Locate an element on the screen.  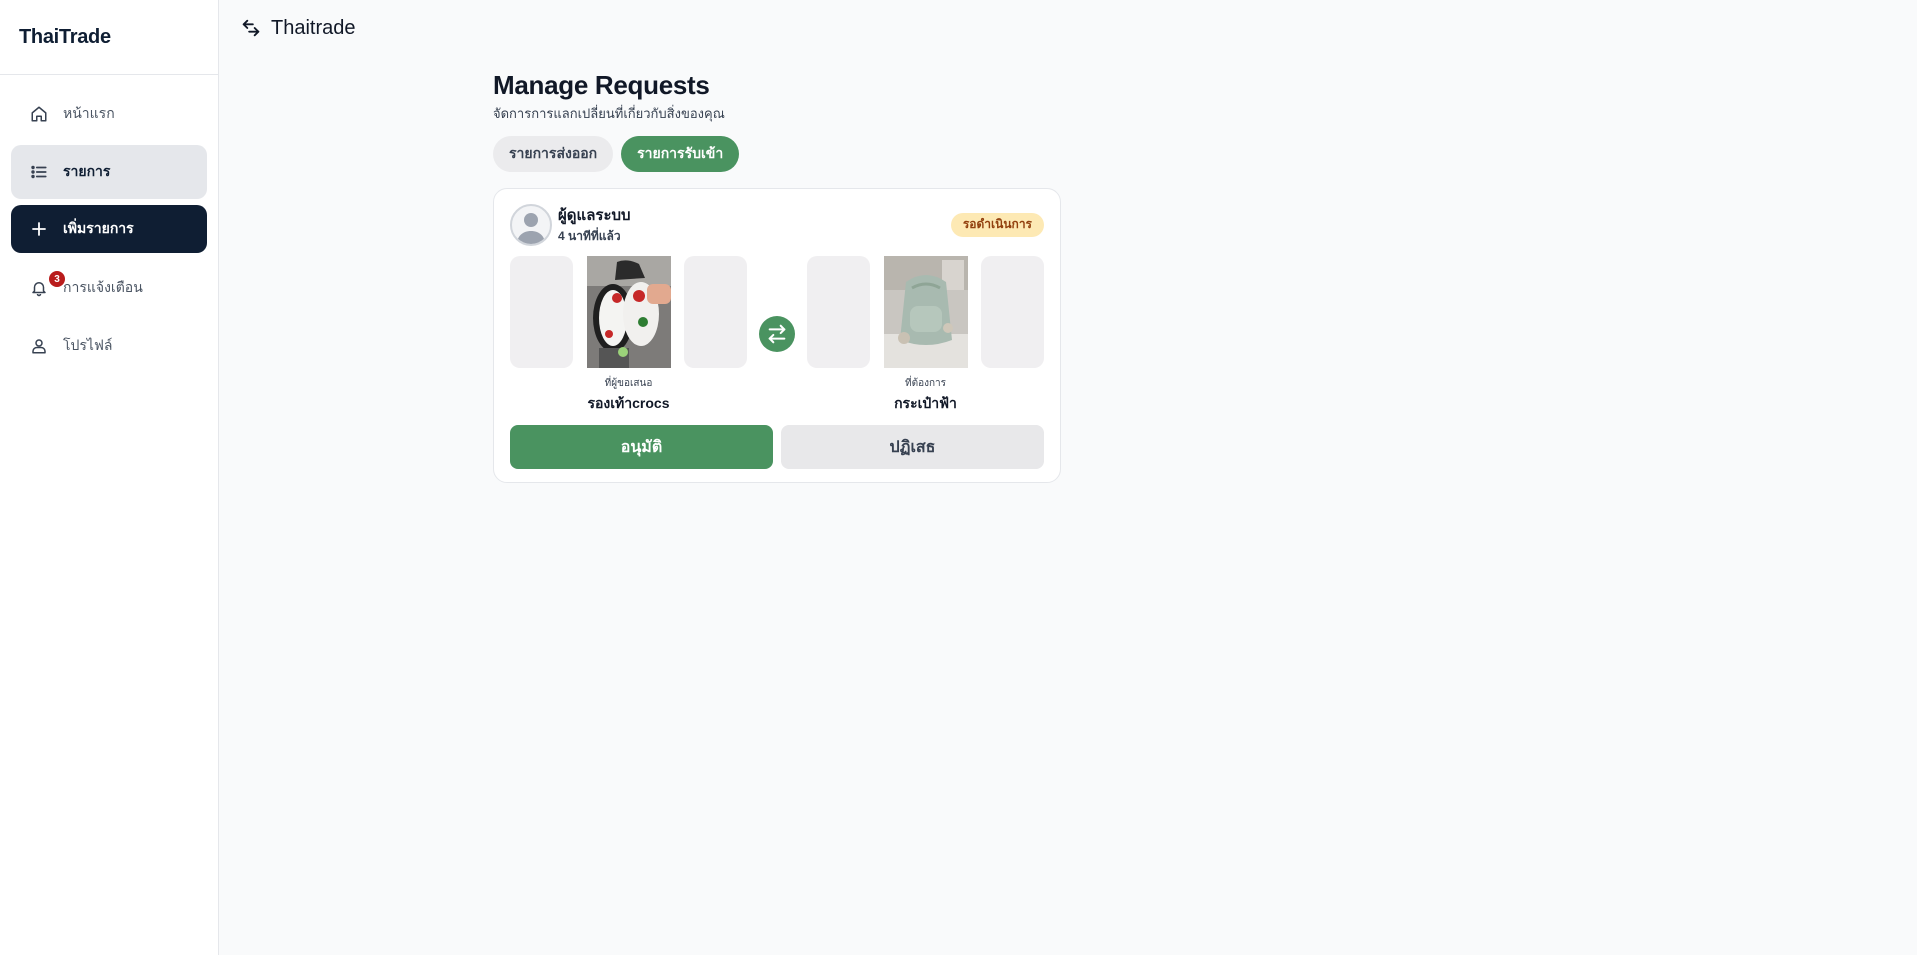
sidebar-item-label: โปรไฟล์ is located at coordinates (88, 345).